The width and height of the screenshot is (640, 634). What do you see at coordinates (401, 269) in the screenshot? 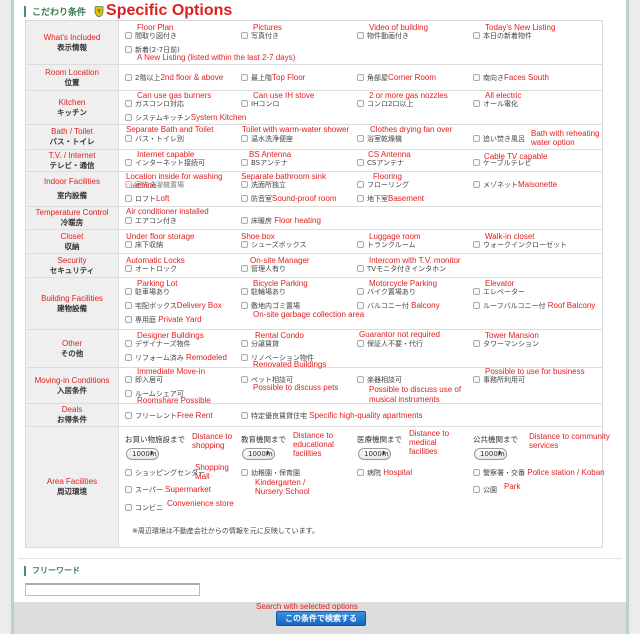
I see `checkbox-tv-intercom: TVモニタ付きインタホン` at bounding box center [401, 269].